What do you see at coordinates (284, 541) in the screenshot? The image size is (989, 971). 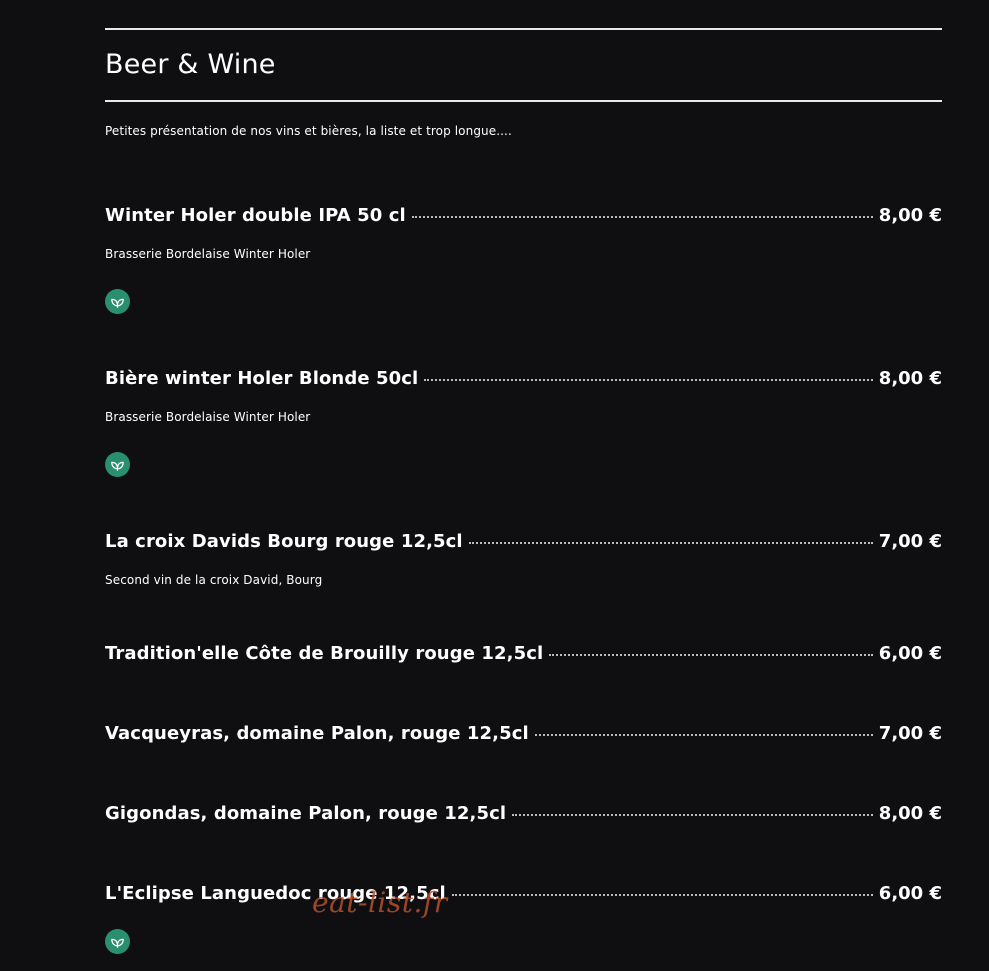 I see `menu-item-name: La croix Davids Bourg rouge 12,5cl` at bounding box center [284, 541].